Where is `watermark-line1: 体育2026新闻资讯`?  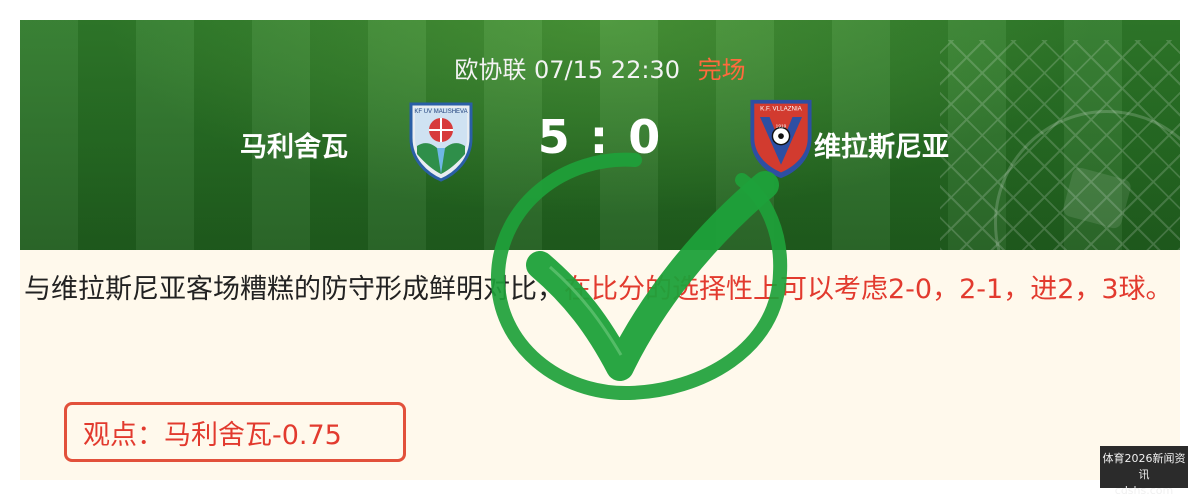
watermark-line1: 体育2026新闻资讯 is located at coordinates (1144, 466).